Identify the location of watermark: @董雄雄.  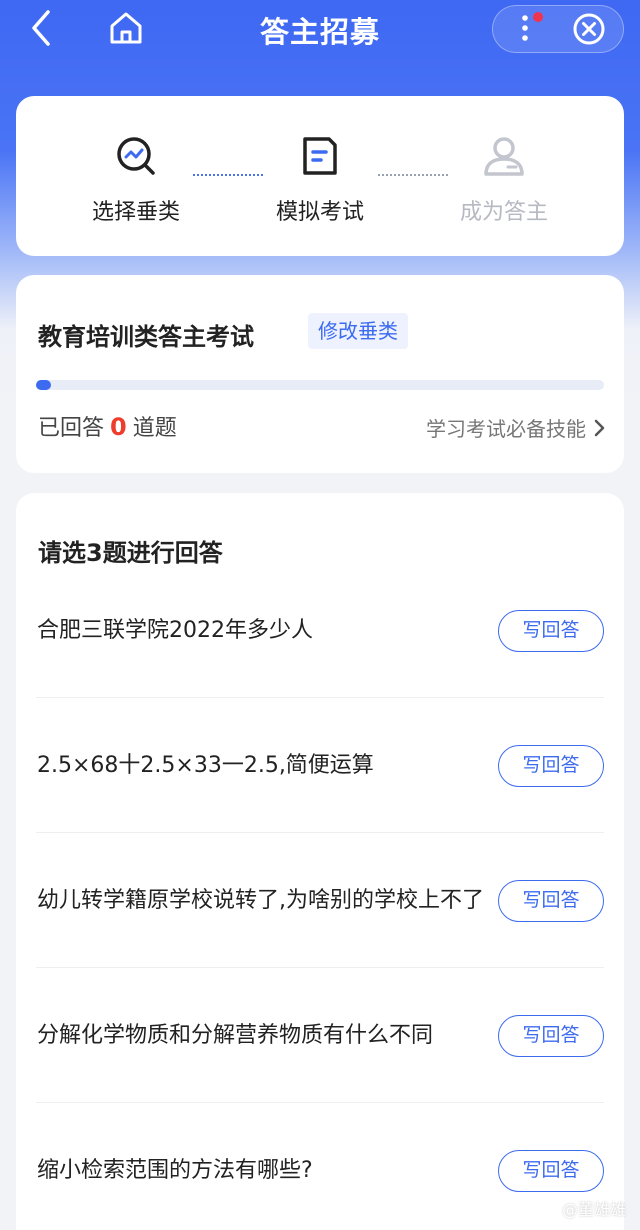
(594, 1208).